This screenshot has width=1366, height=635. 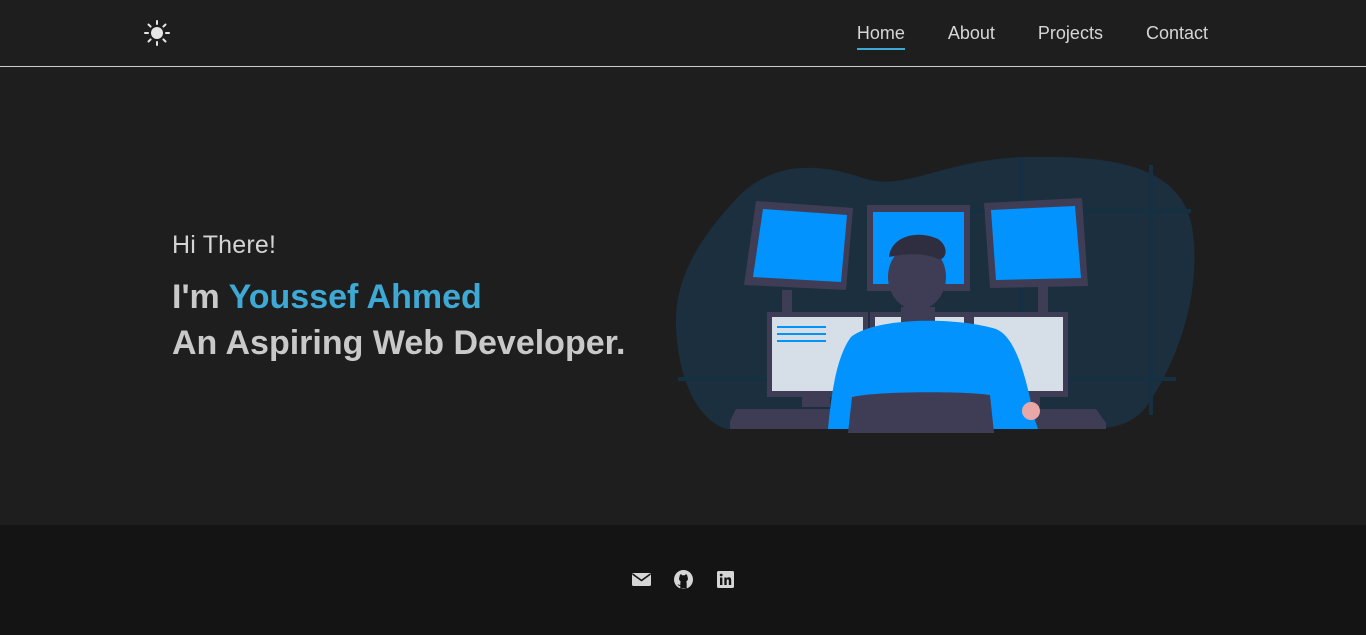 I want to click on nav-link-projects: Projects, so click(x=1070, y=33).